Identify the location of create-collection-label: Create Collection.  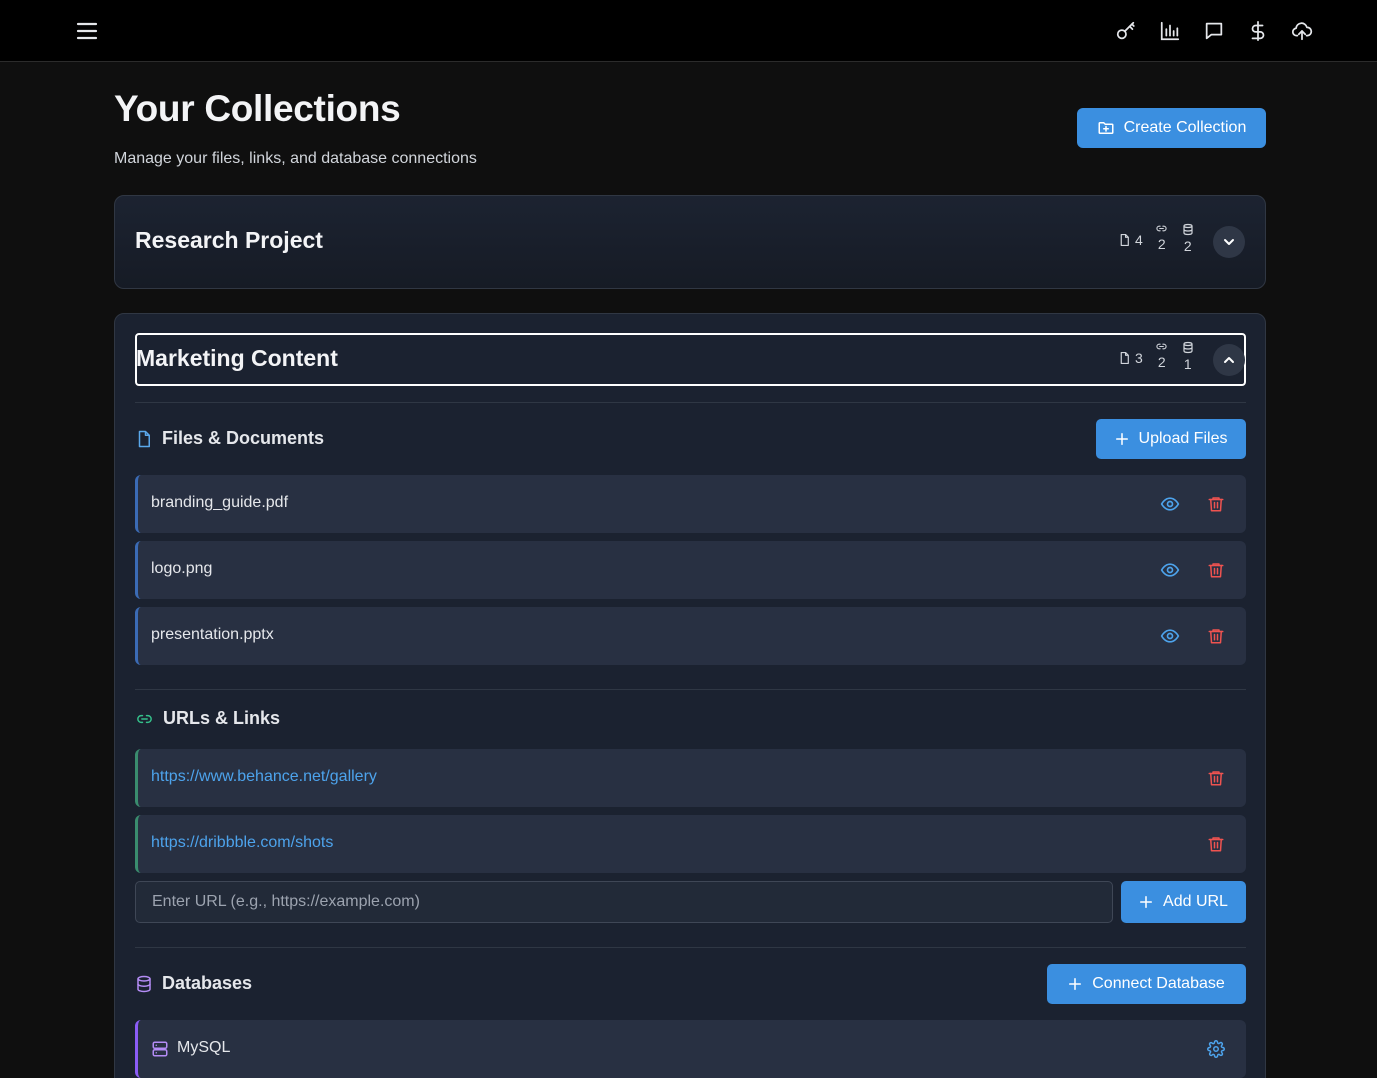
(1185, 127).